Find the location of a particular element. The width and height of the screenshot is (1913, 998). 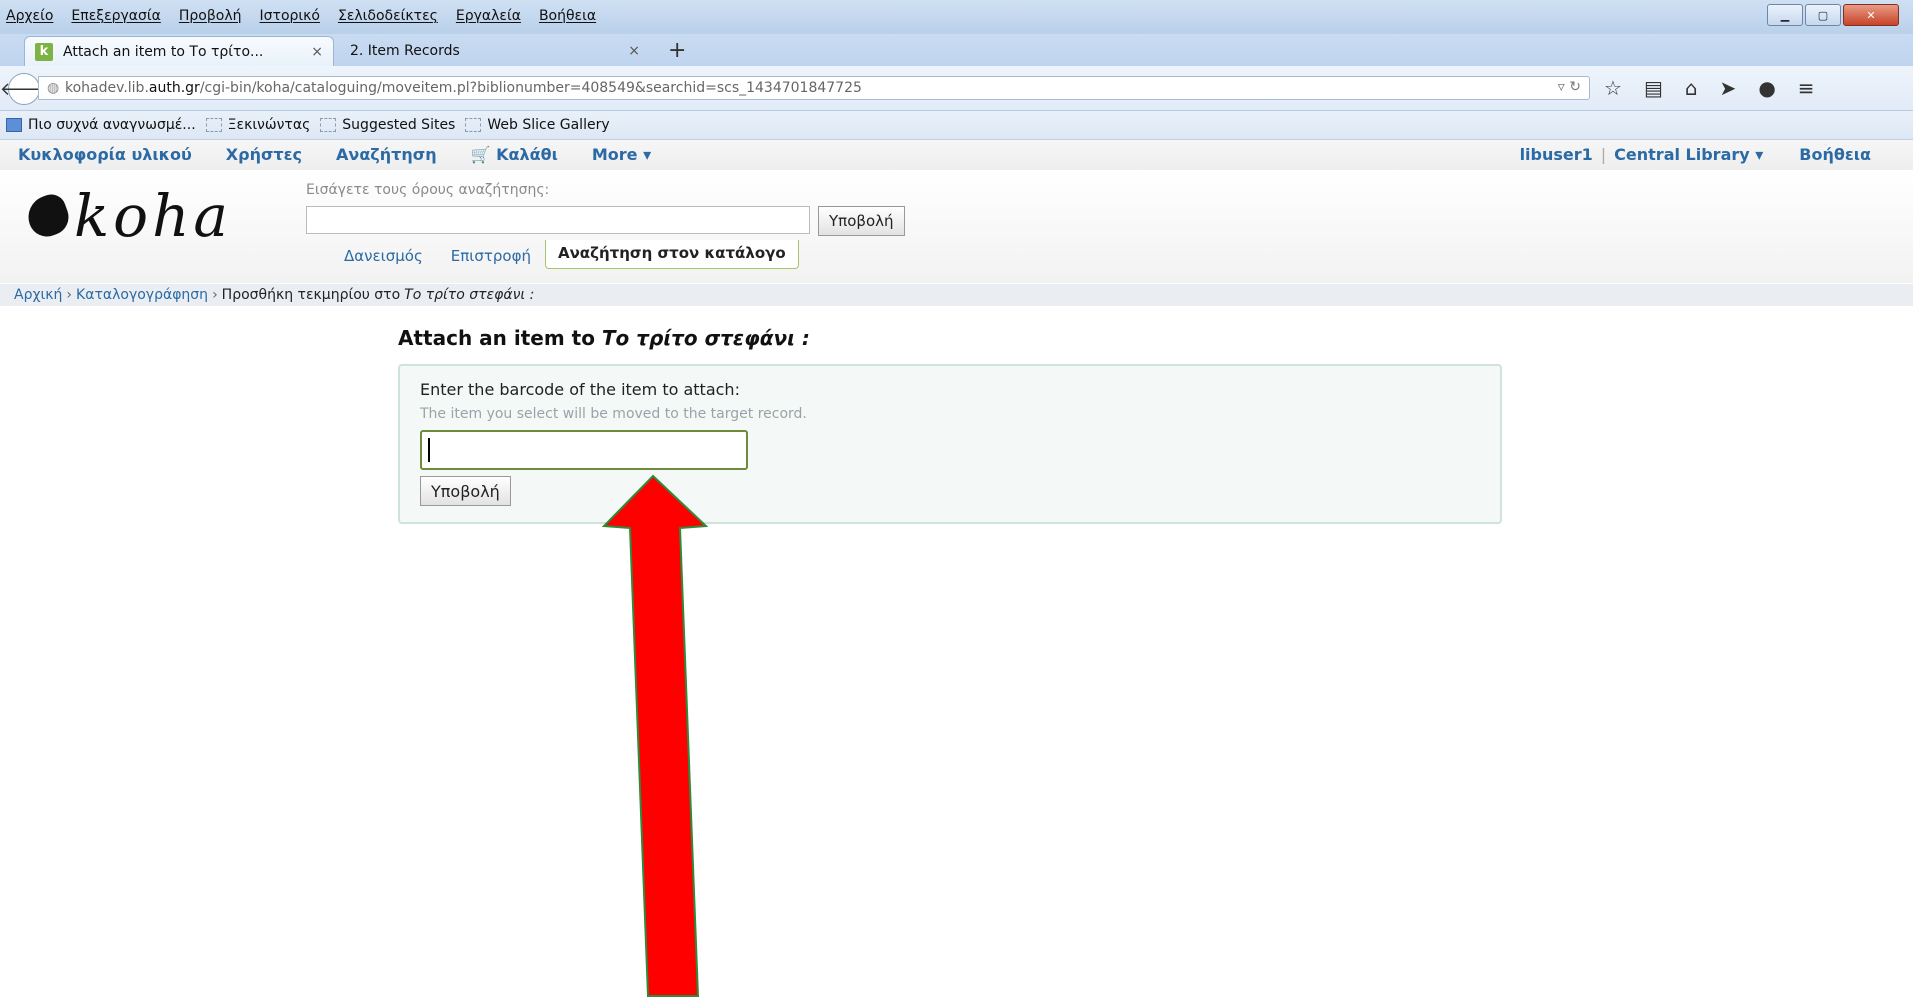

koha-logo-text: koha is located at coordinates (153, 216).